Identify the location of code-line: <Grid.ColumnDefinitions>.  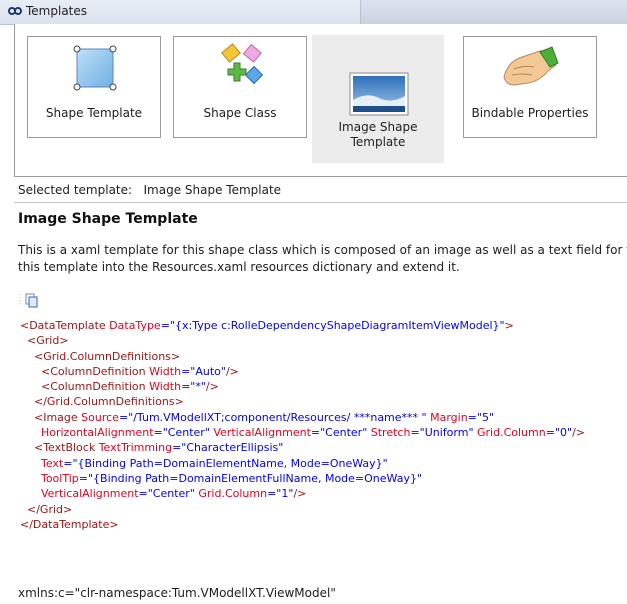
(100, 356).